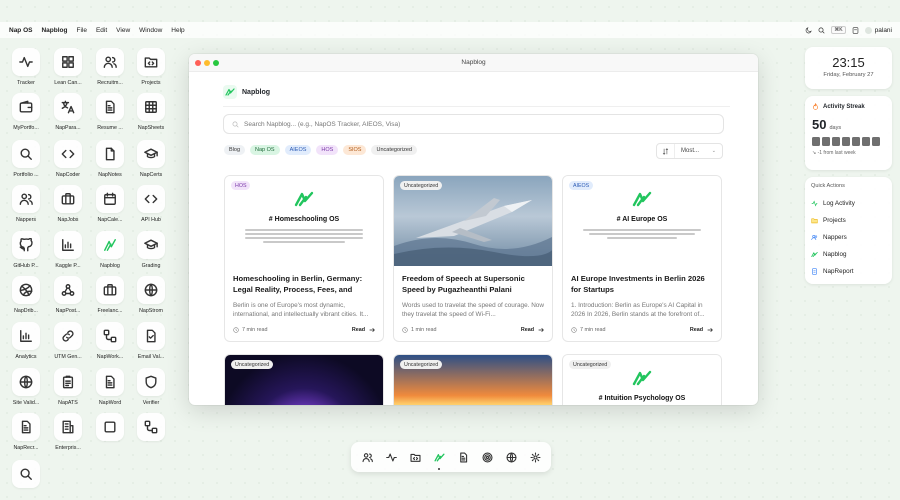  Describe the element at coordinates (177, 30) in the screenshot. I see `menu-help: Help` at that location.